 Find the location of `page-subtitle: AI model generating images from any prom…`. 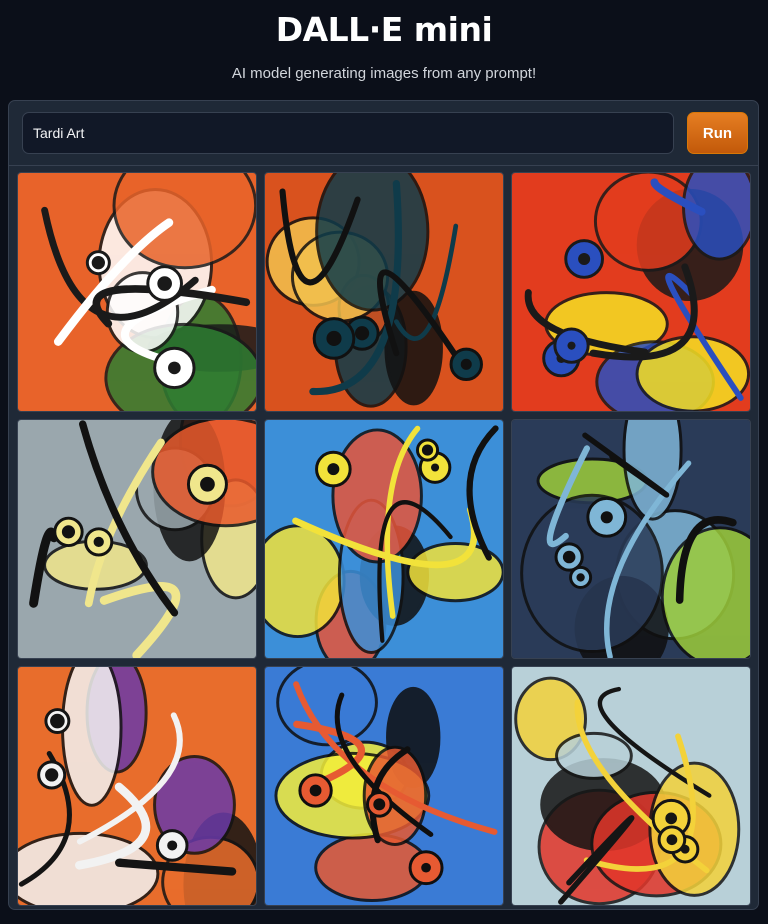

page-subtitle: AI model generating images from any prom… is located at coordinates (384, 73).